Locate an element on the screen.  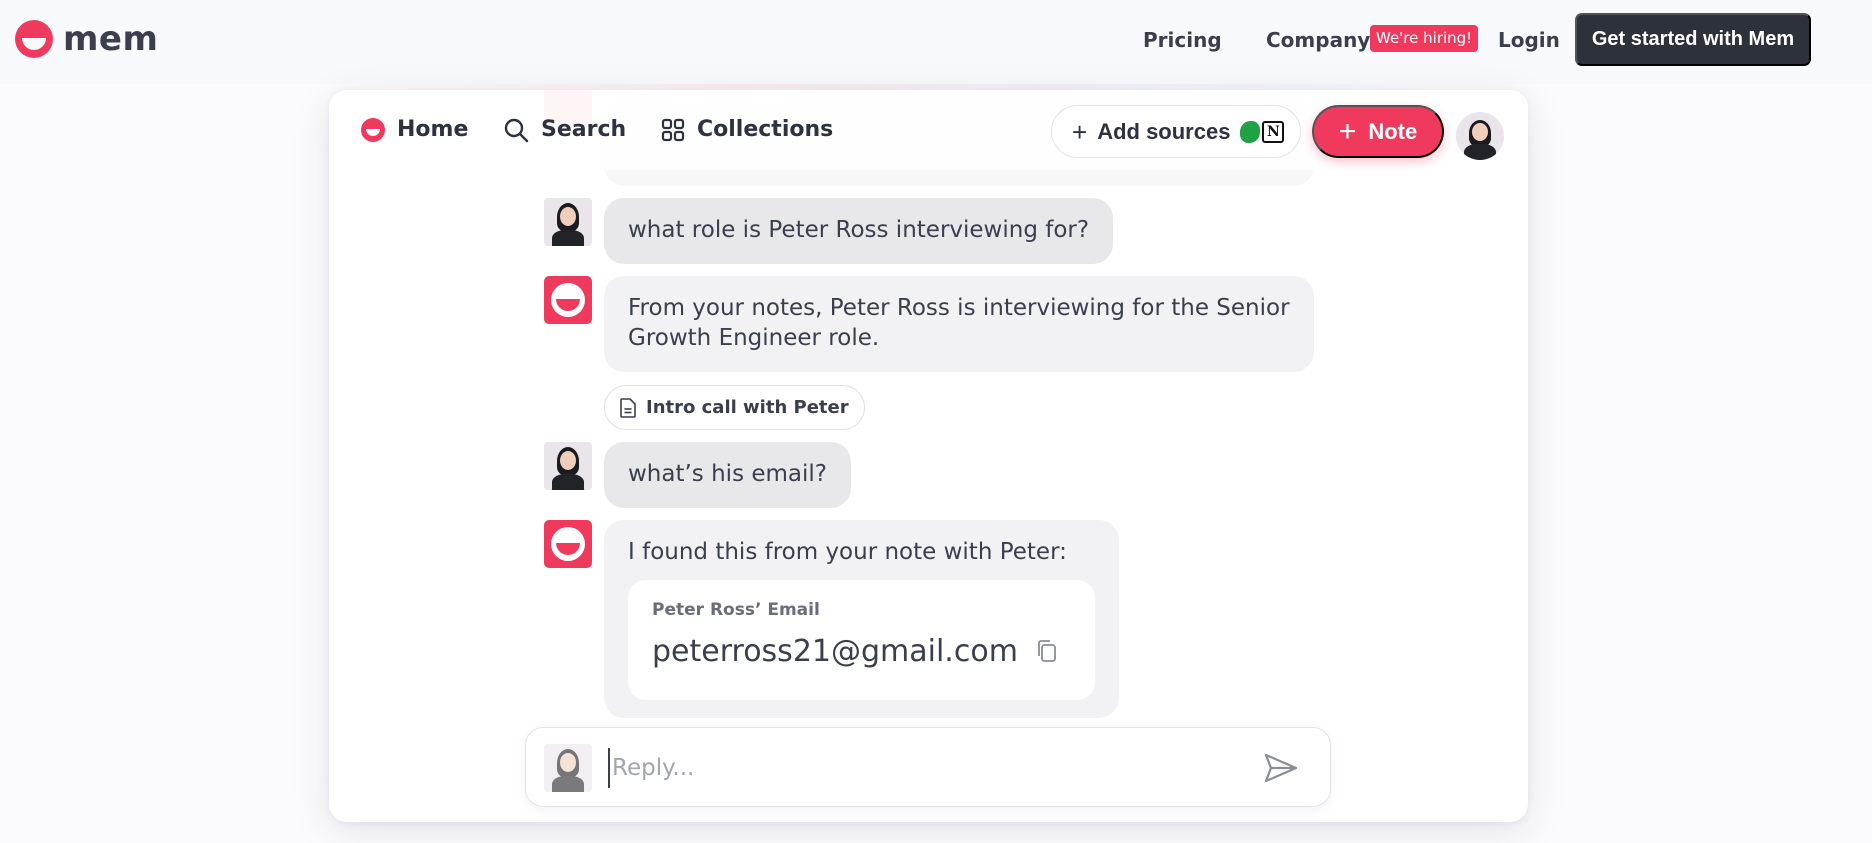
mem-logo: mem is located at coordinates (86, 39).